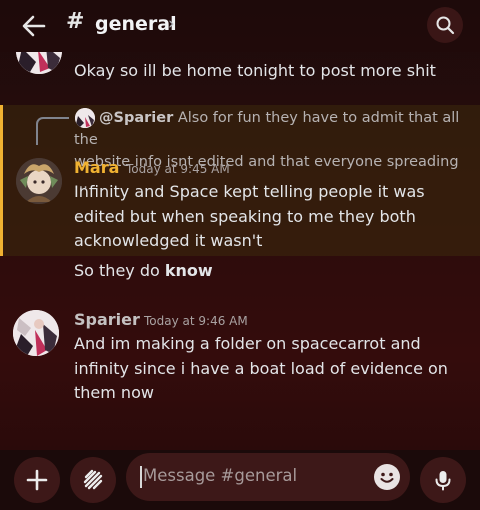 The width and height of the screenshot is (480, 510). I want to click on message-line: So they do, so click(119, 270).